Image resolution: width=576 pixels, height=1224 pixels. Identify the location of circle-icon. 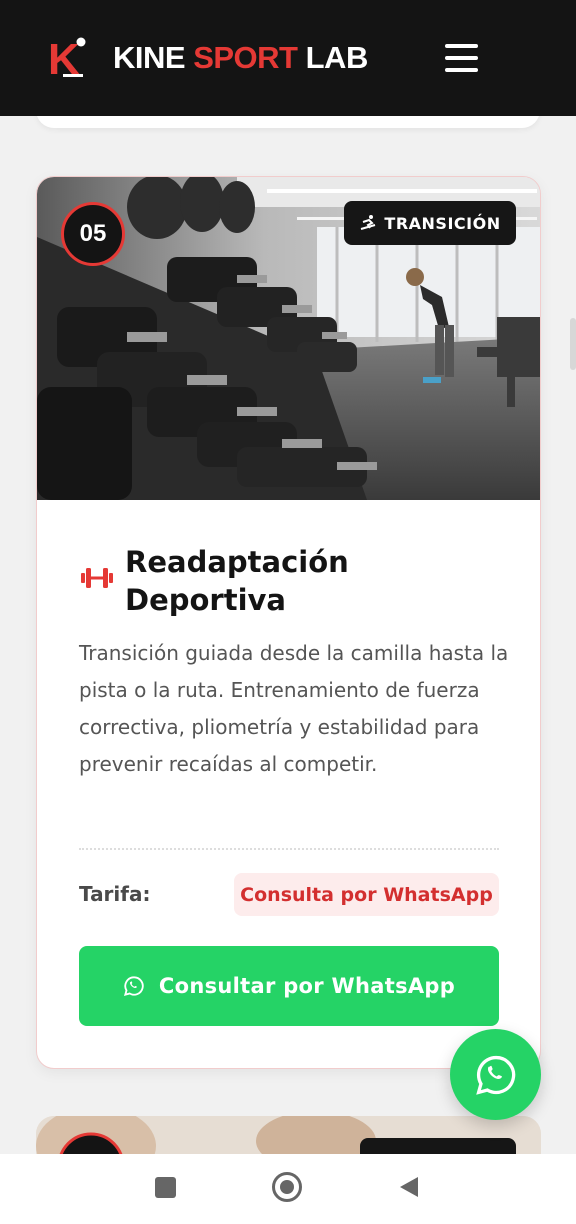
(287, 1187).